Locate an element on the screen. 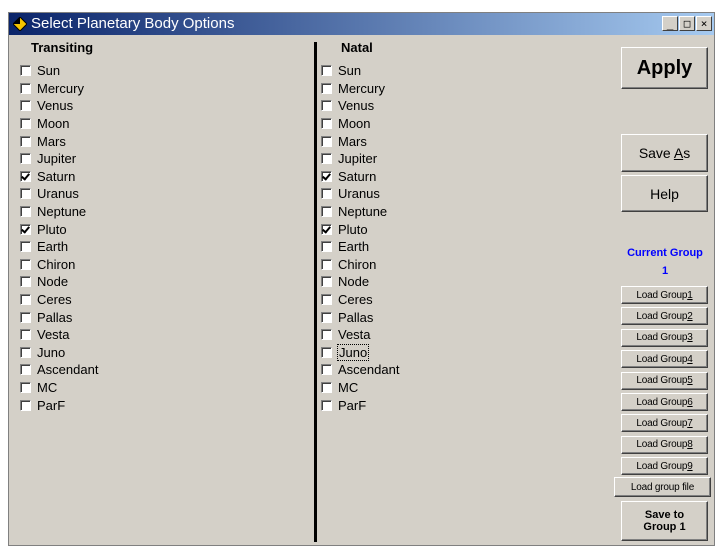  natal-checkbox-mars: Mars is located at coordinates (360, 141).